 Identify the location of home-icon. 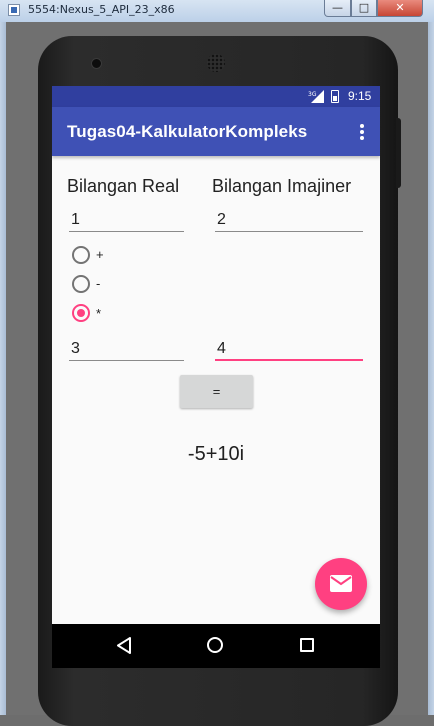
(215, 645).